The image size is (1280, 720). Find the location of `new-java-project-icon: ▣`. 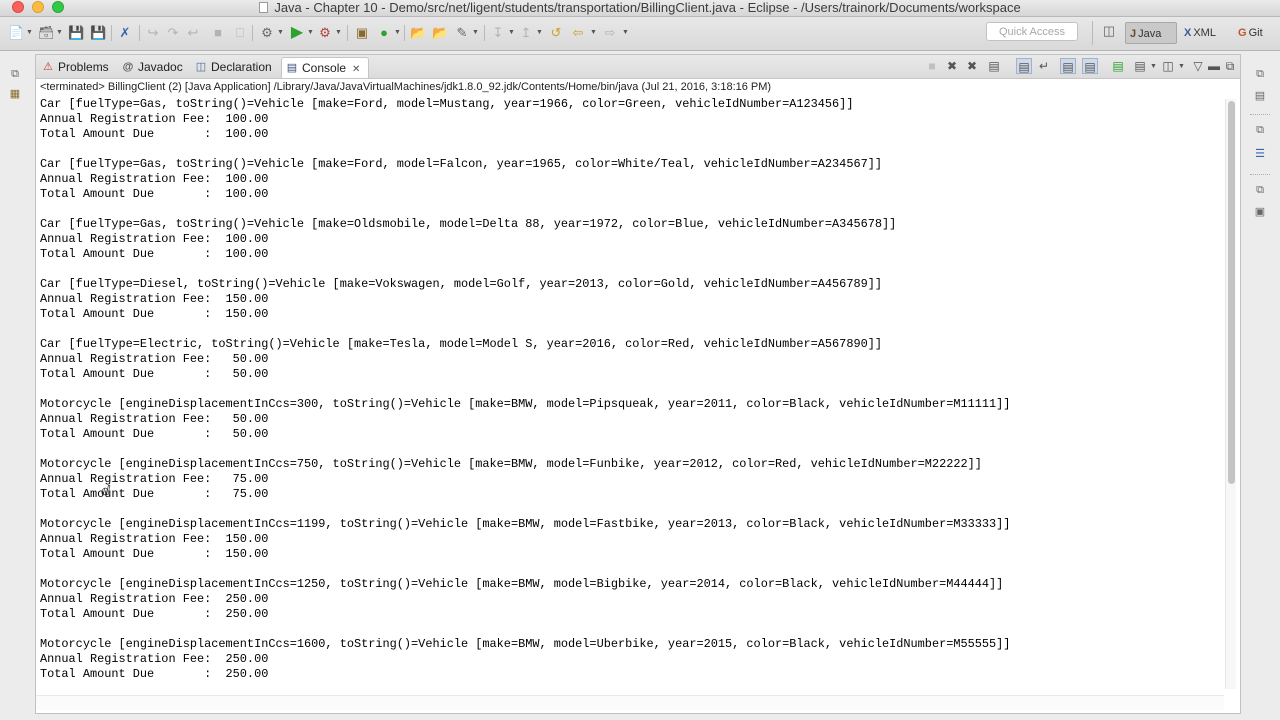

new-java-project-icon: ▣ is located at coordinates (362, 32).